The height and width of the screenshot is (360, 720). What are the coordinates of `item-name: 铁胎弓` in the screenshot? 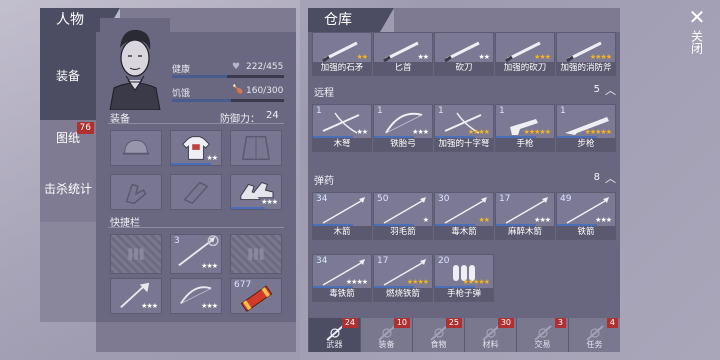 It's located at (403, 144).